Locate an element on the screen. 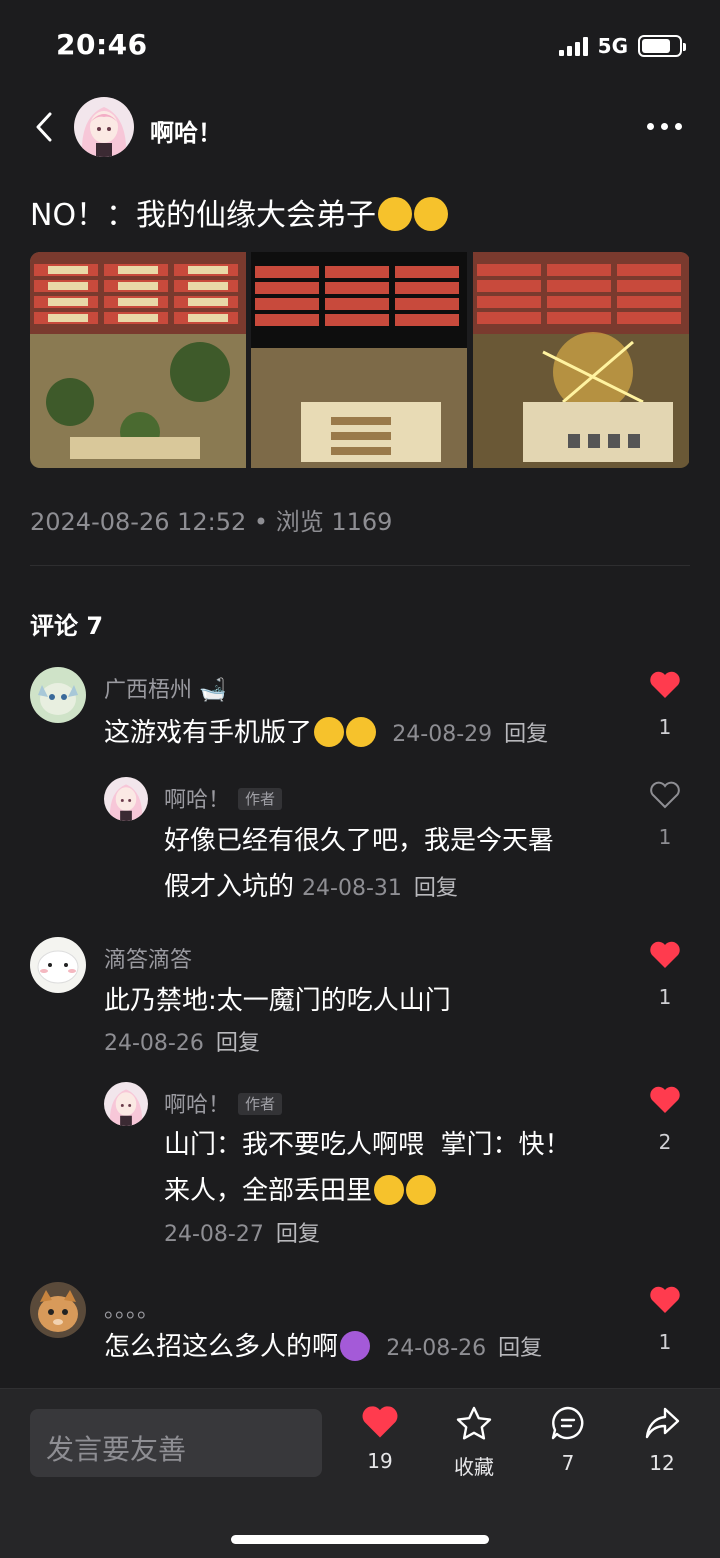 The width and height of the screenshot is (720, 1558). status-bar: 20:46 5G is located at coordinates (360, 45).